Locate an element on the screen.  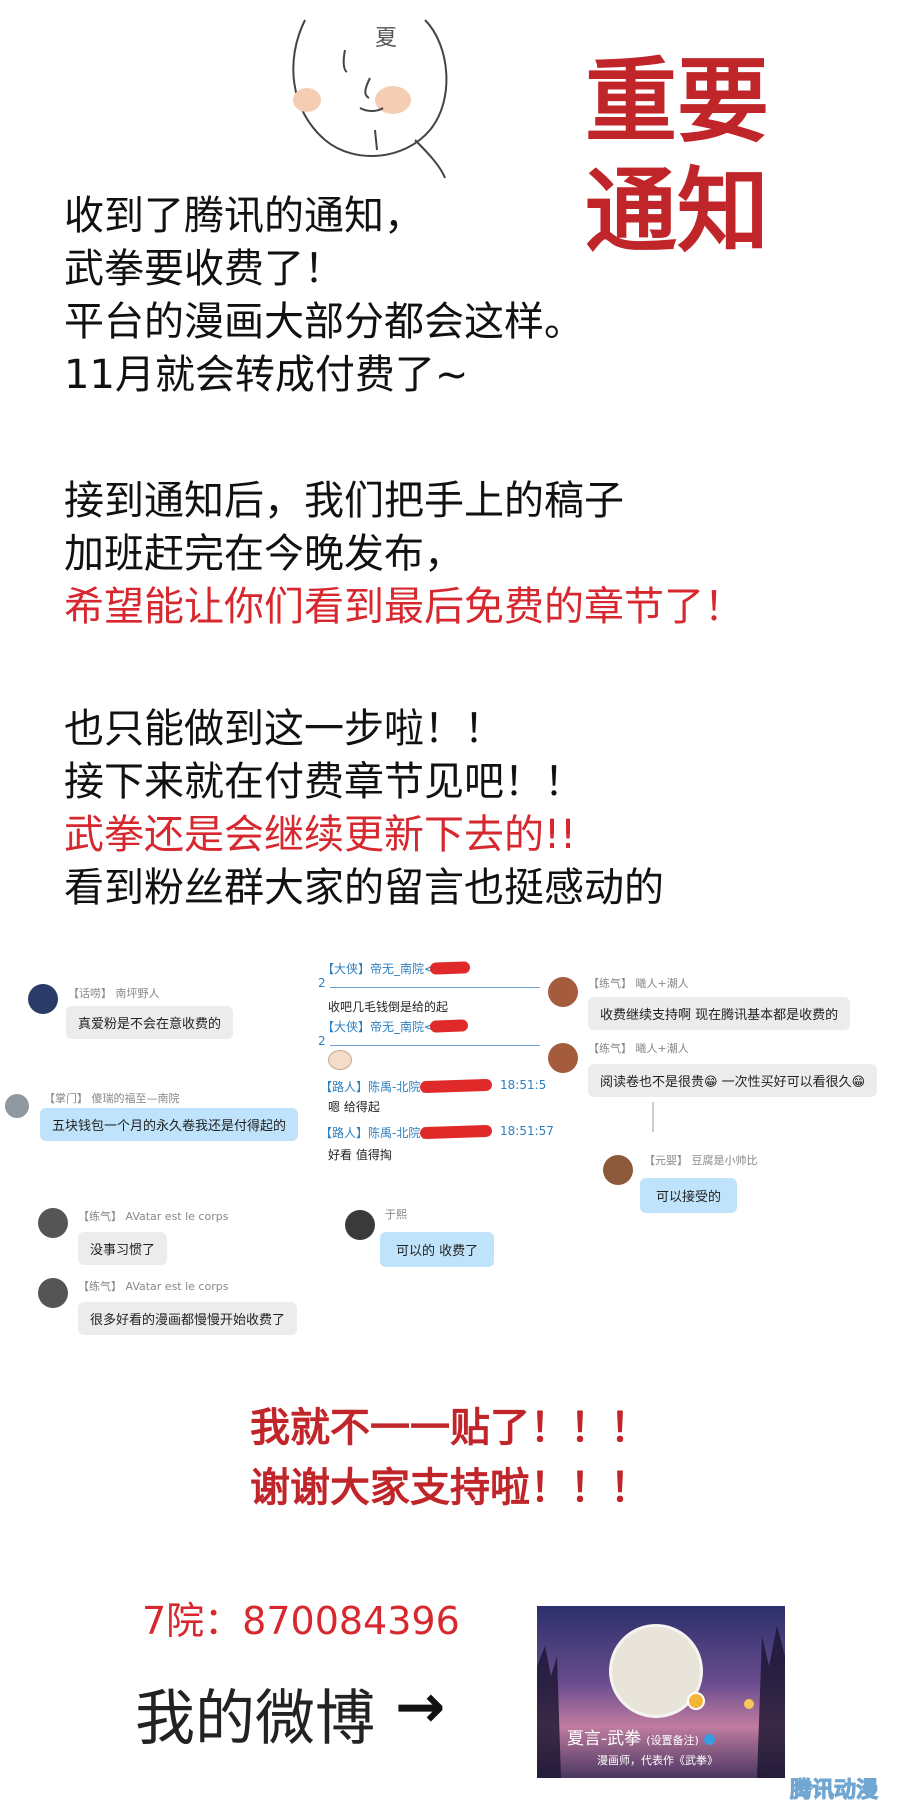
chat-sender-name: 【掌门】 傻瑞的福至—南院 is located at coordinates (112, 1098).